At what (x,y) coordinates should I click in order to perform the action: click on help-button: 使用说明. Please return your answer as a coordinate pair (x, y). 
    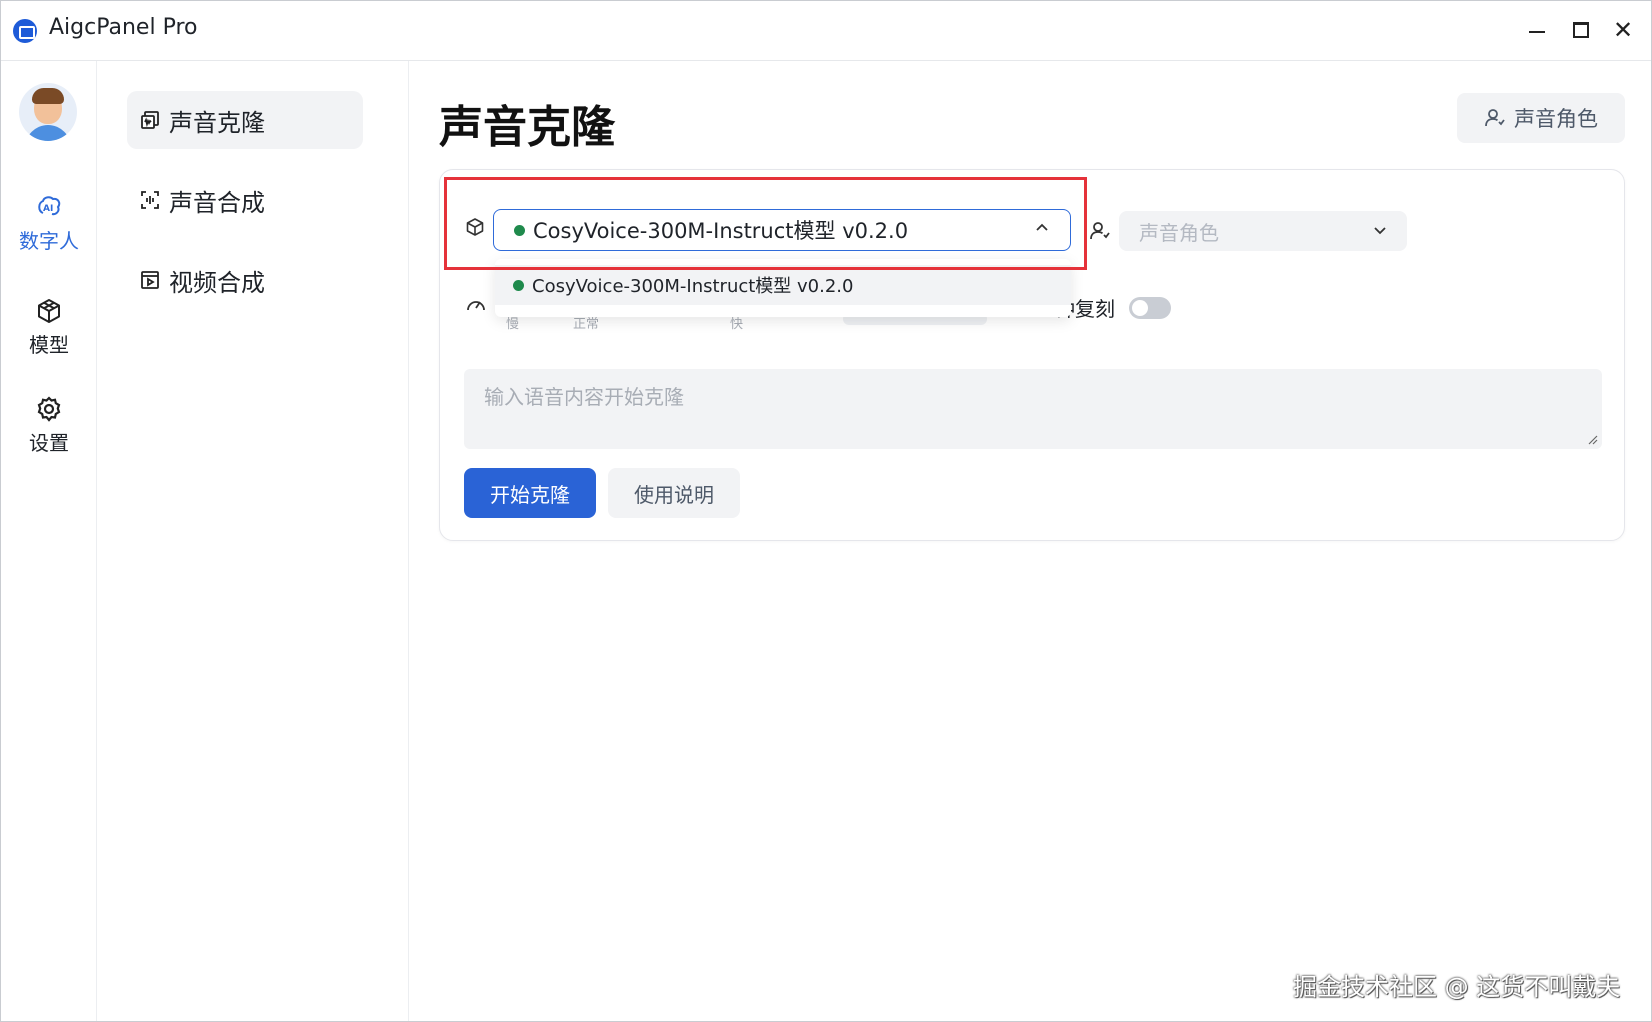
    Looking at the image, I should click on (674, 493).